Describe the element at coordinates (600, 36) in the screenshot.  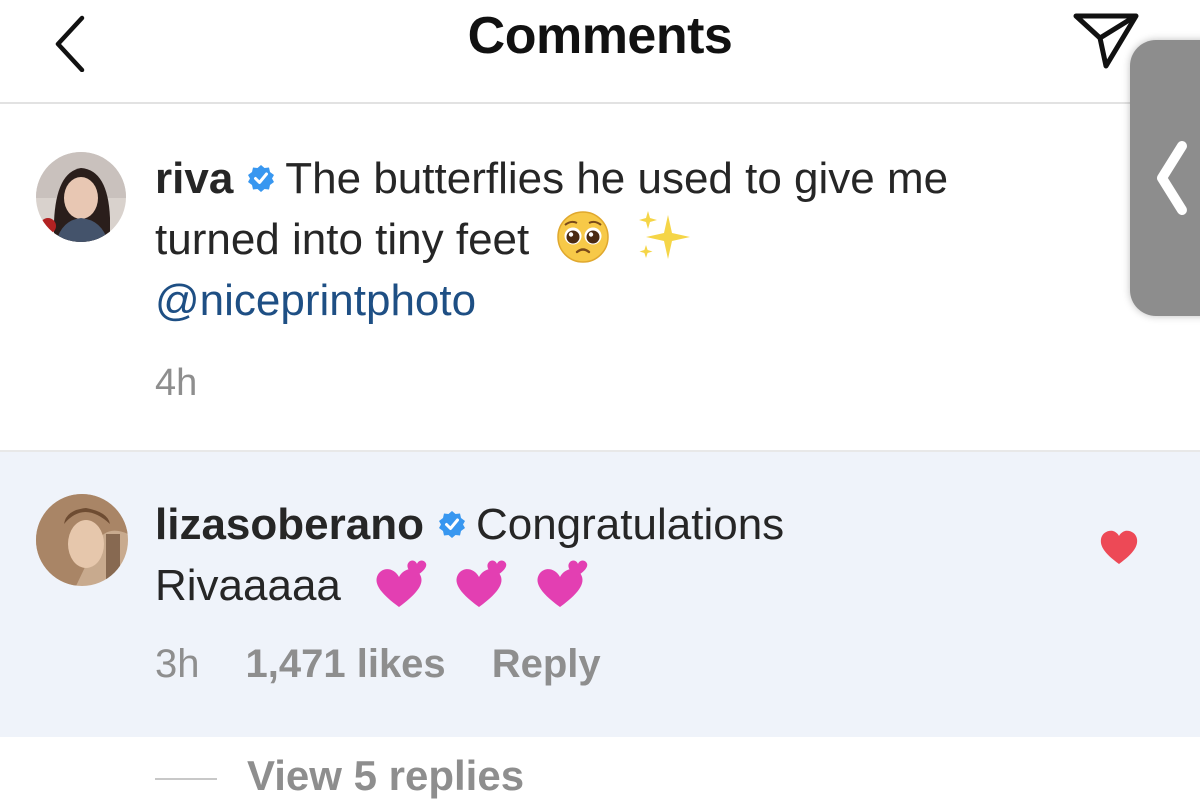
I see `page-title: Comments` at that location.